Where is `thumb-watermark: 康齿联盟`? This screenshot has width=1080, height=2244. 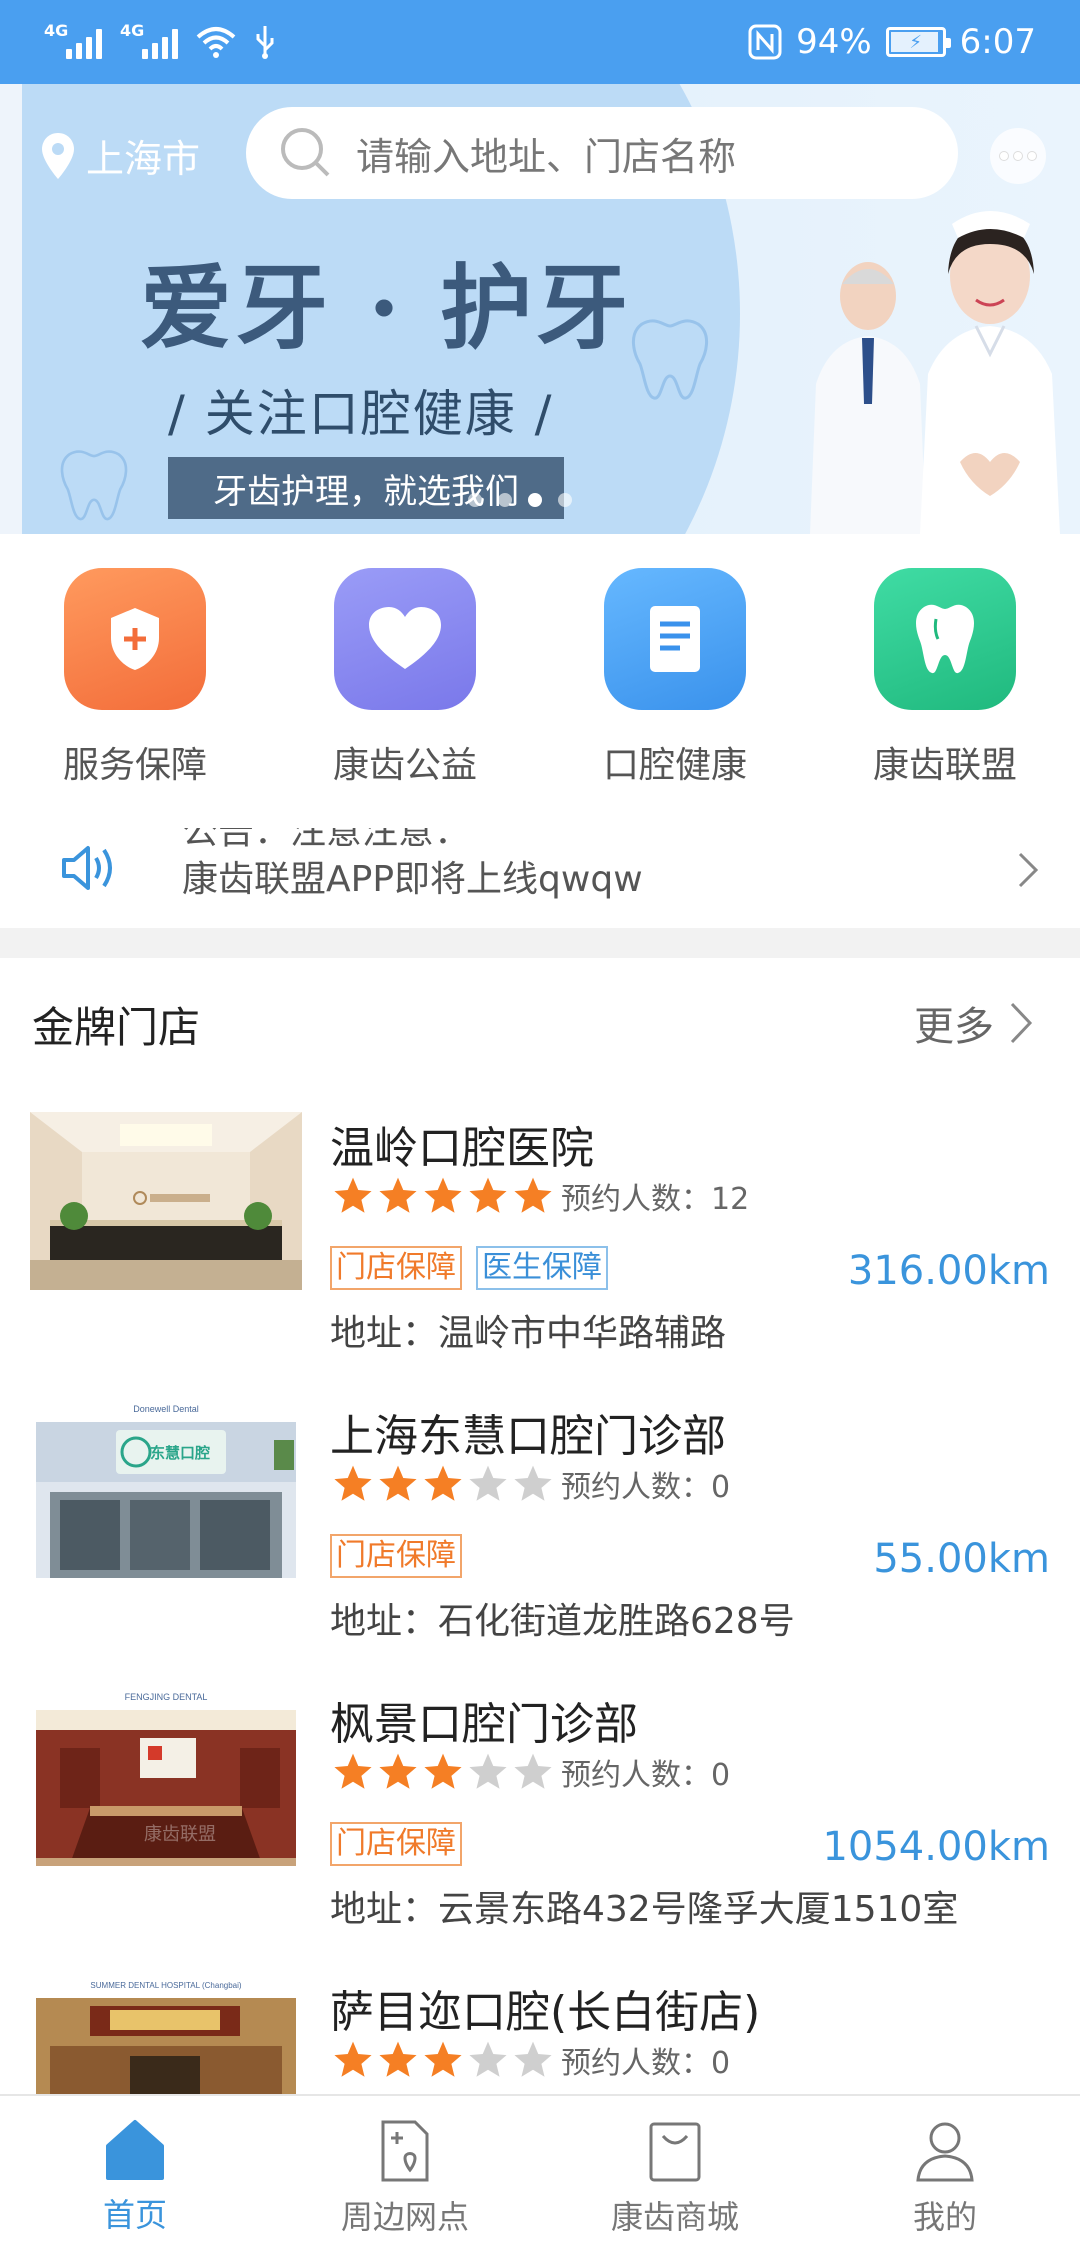 thumb-watermark: 康齿联盟 is located at coordinates (180, 1834).